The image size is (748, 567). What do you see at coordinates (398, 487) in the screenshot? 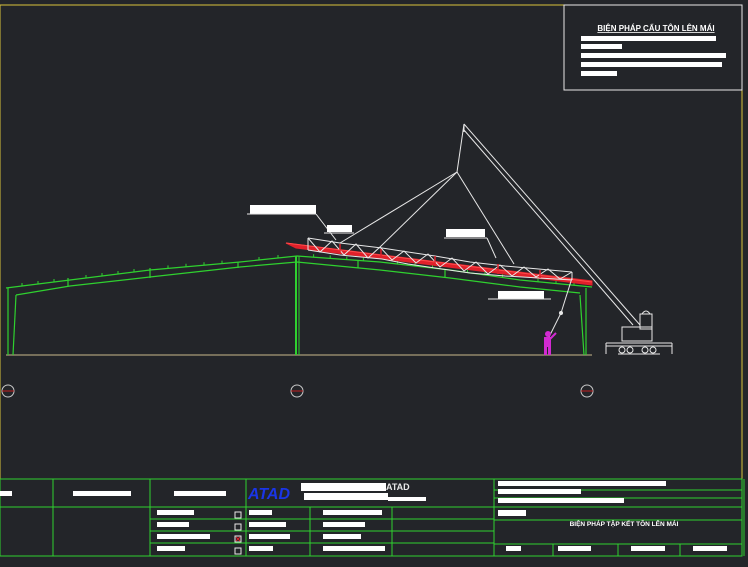
I see `company-name: ATAD` at bounding box center [398, 487].